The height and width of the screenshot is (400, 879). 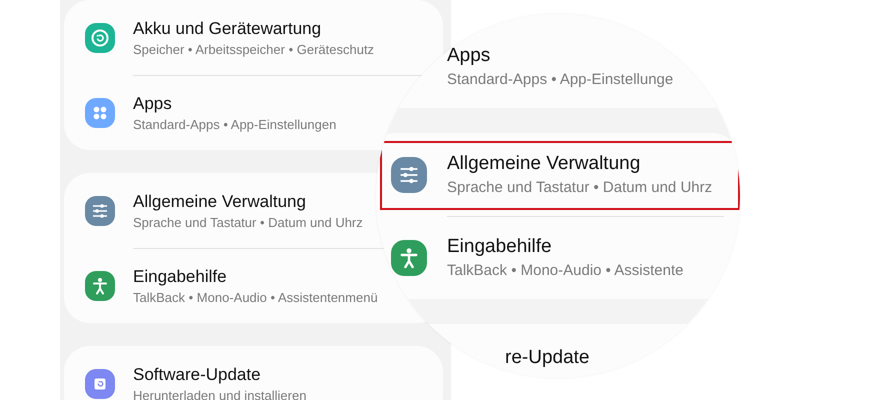 What do you see at coordinates (234, 124) in the screenshot?
I see `setting-summary: Standard-Apps • App-Einstellungen` at bounding box center [234, 124].